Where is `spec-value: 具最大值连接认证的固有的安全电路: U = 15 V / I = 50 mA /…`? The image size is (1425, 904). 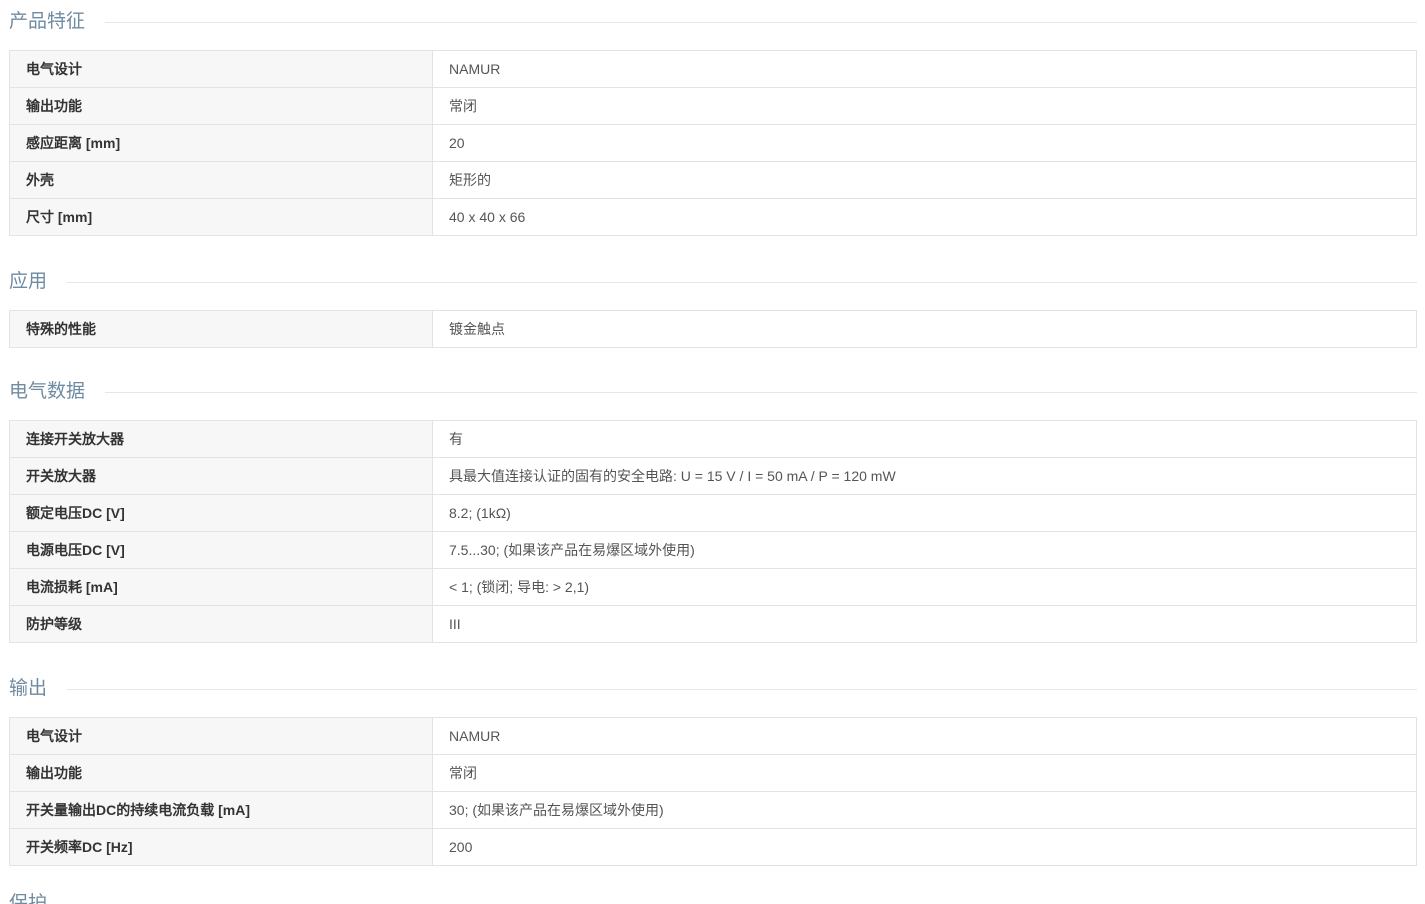 spec-value: 具最大值连接认证的固有的安全电路: U = 15 V / I = 50 mA /… is located at coordinates (924, 476).